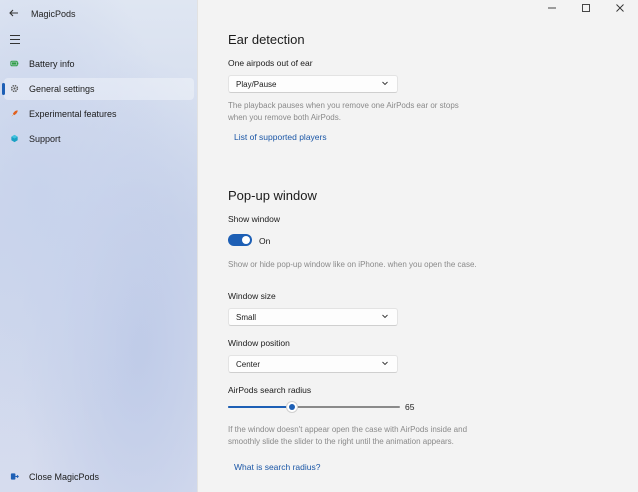 Image resolution: width=638 pixels, height=492 pixels. I want to click on toggle-knob, so click(246, 240).